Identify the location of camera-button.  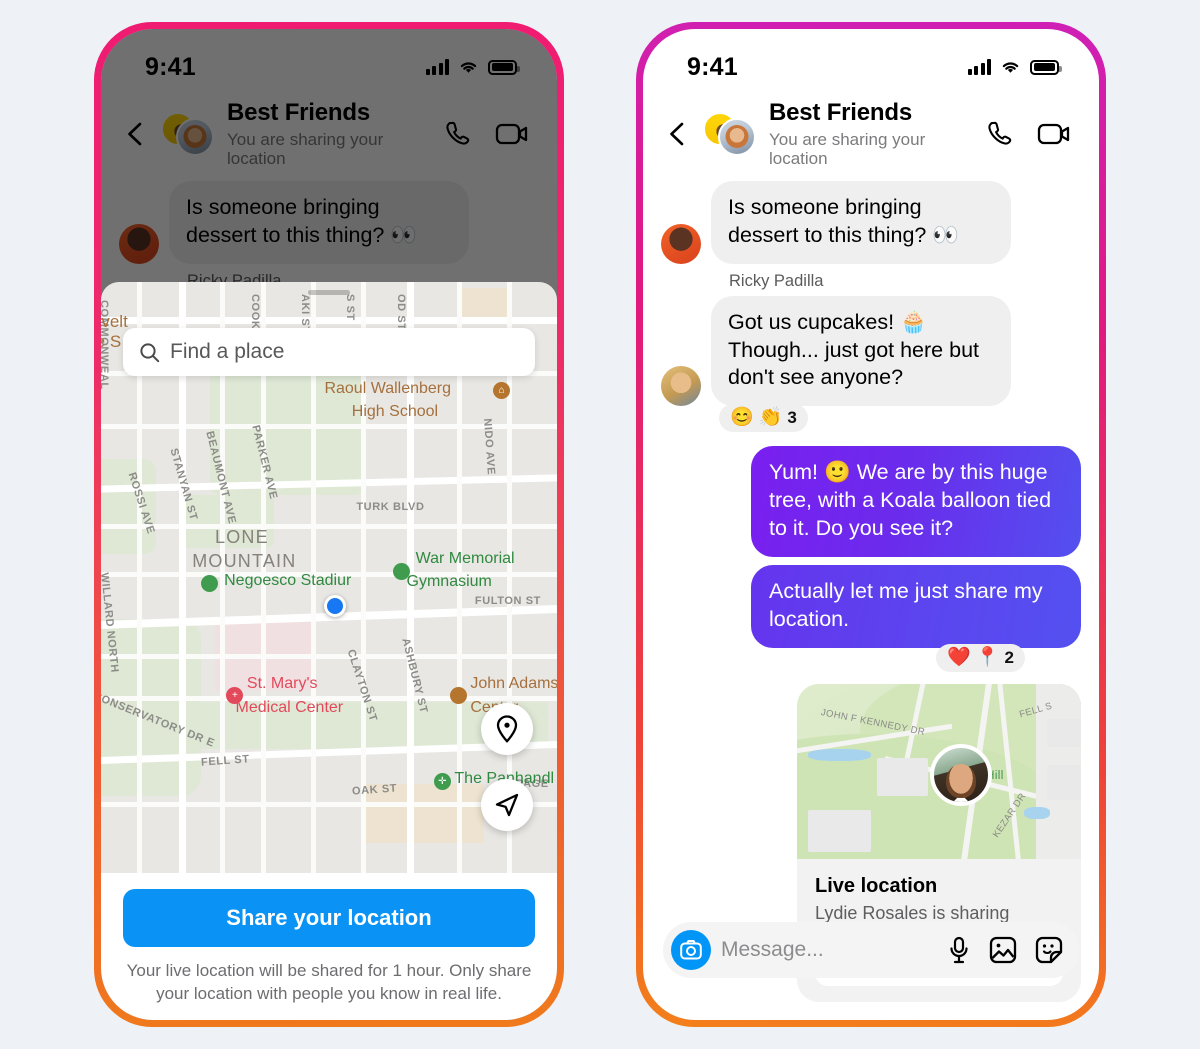
(691, 950).